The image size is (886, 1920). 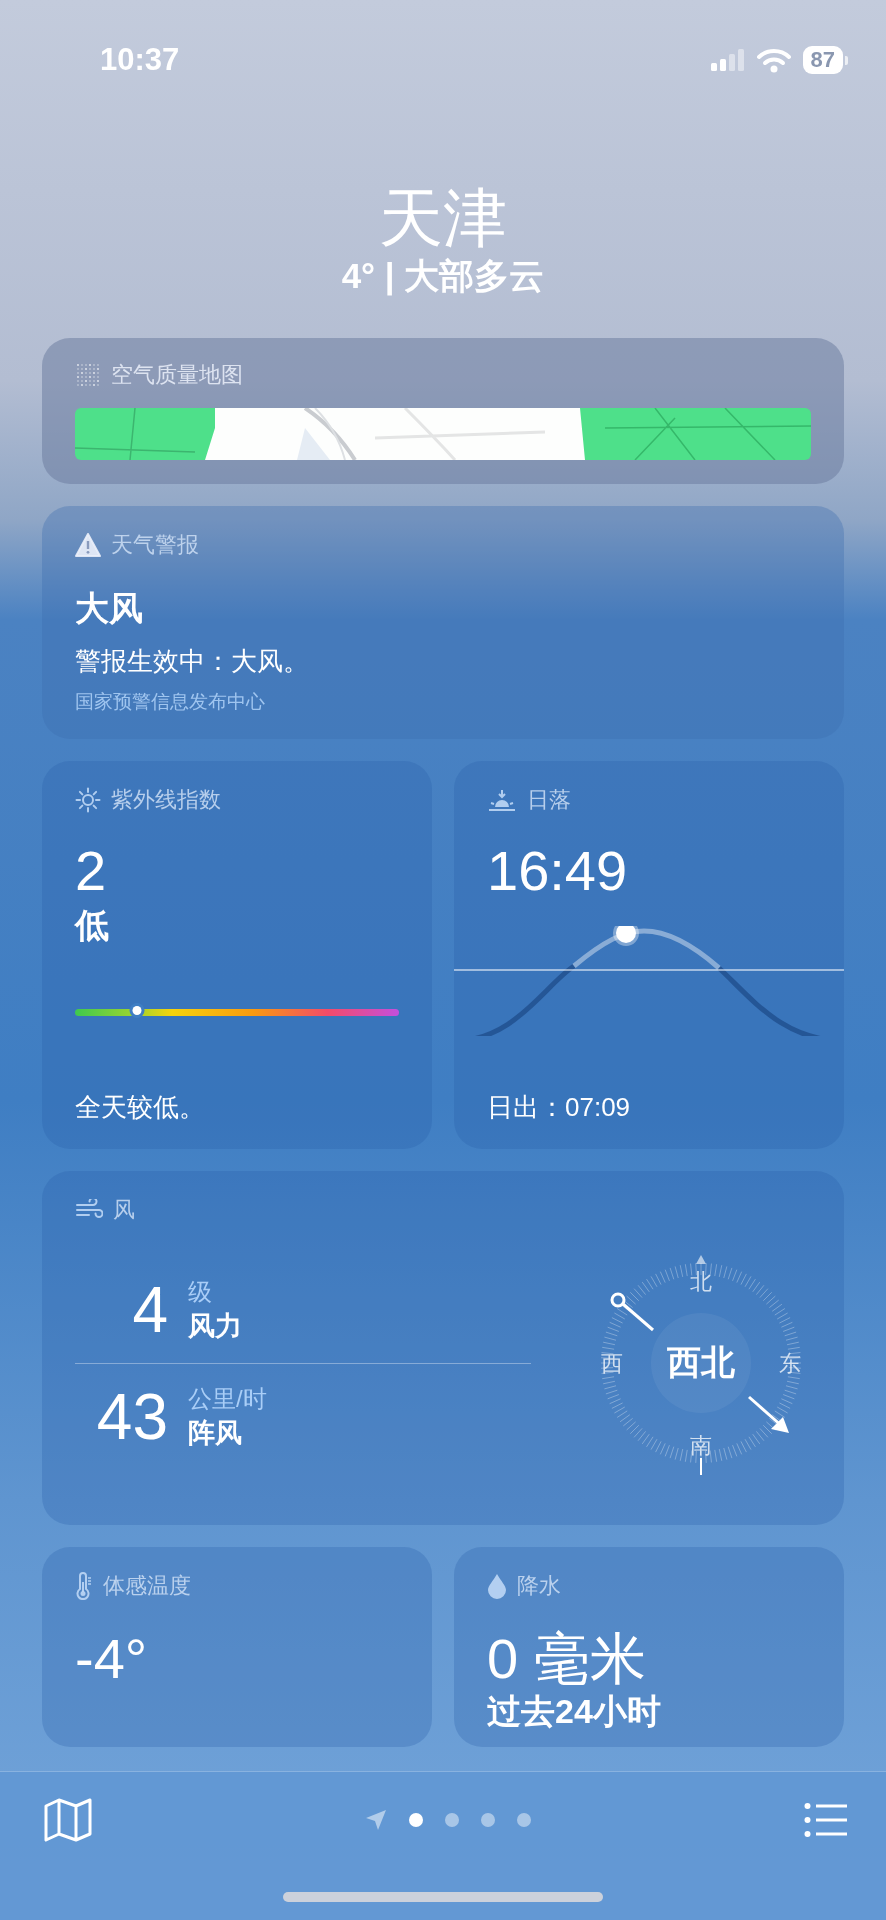 I want to click on card-title: 紫外线指数, so click(x=166, y=800).